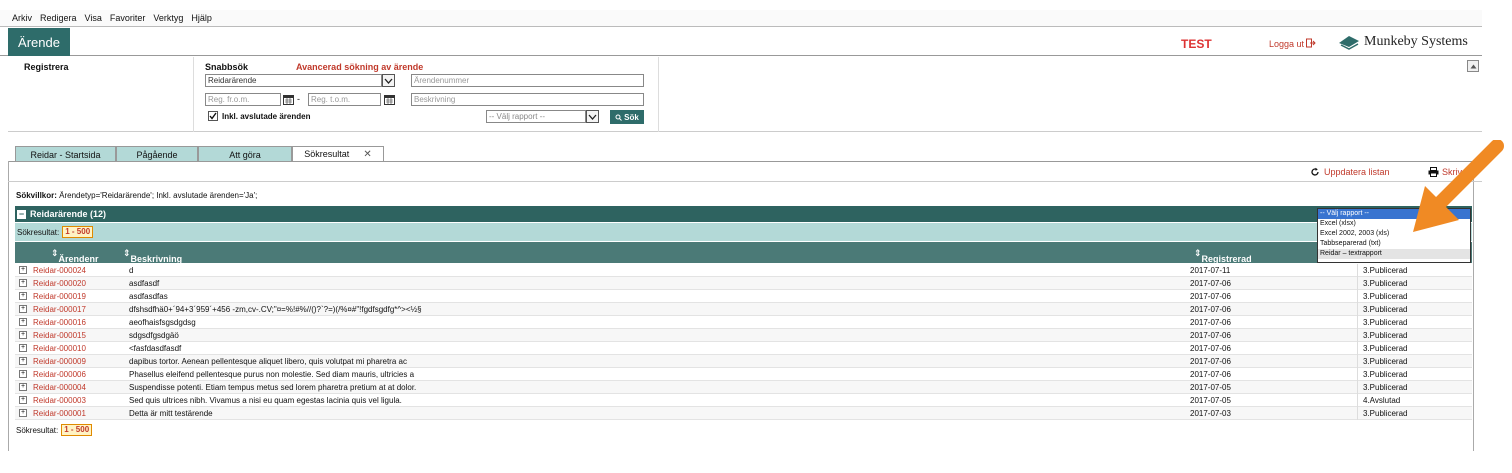  Describe the element at coordinates (527, 80) in the screenshot. I see `case-number-input: Ärendenummer` at that location.